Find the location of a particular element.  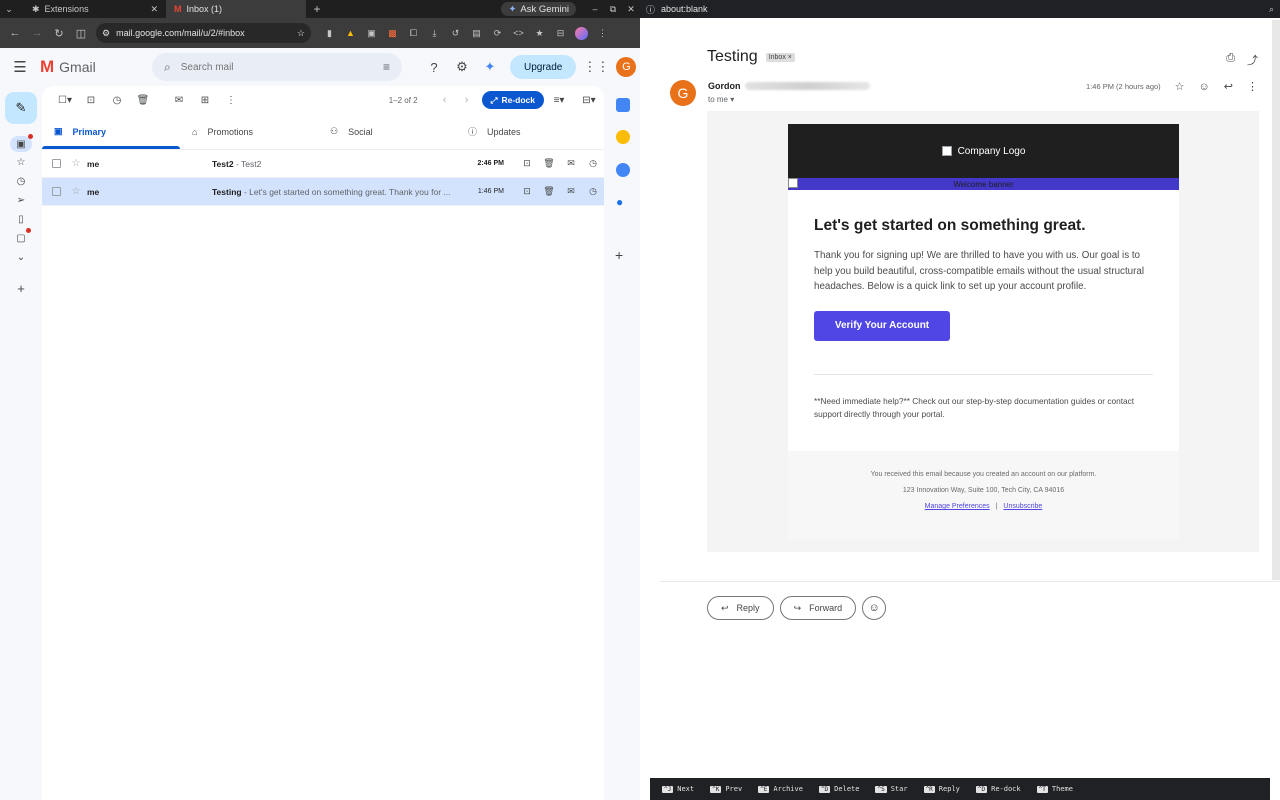

close-window-icon: ✕ is located at coordinates (631, 9).